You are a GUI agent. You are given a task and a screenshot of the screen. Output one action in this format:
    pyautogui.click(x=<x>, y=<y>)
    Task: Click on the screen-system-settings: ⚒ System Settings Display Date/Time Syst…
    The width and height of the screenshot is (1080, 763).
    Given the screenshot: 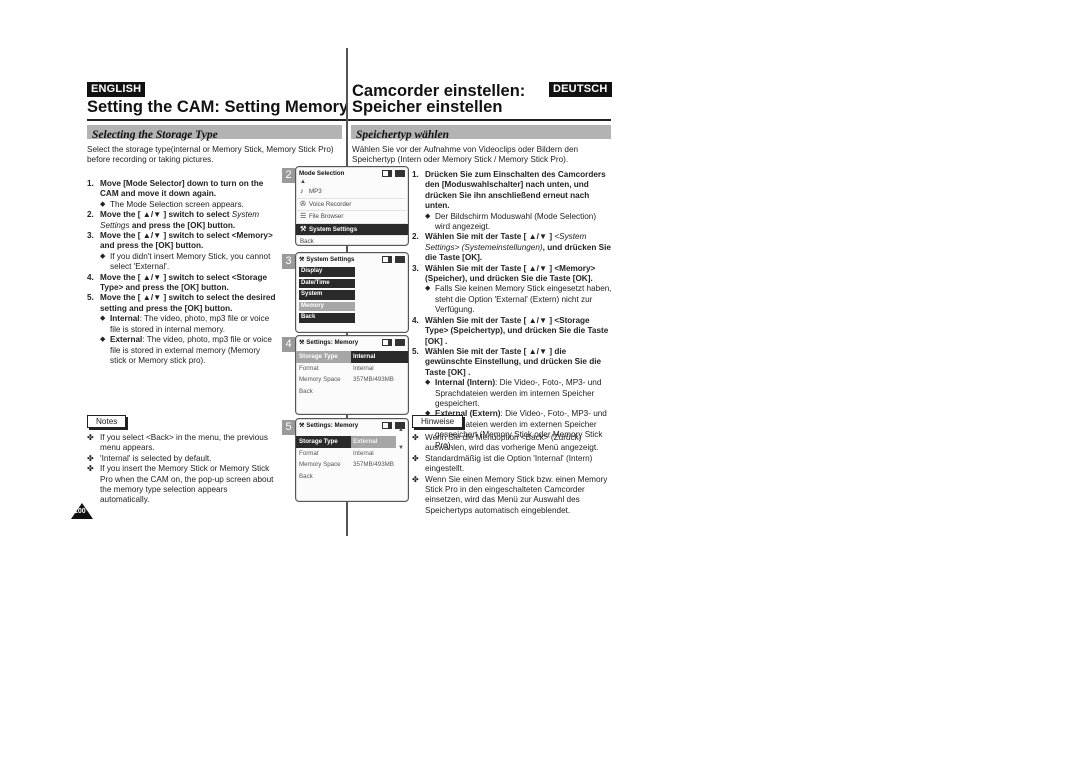 What is the action you would take?
    pyautogui.click(x=352, y=292)
    